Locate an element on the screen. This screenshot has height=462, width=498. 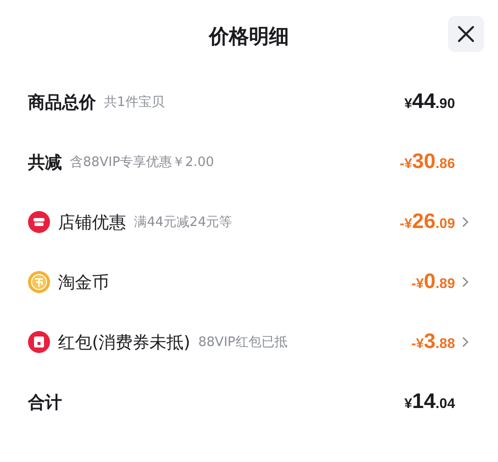
row-label: 合计 is located at coordinates (45, 403).